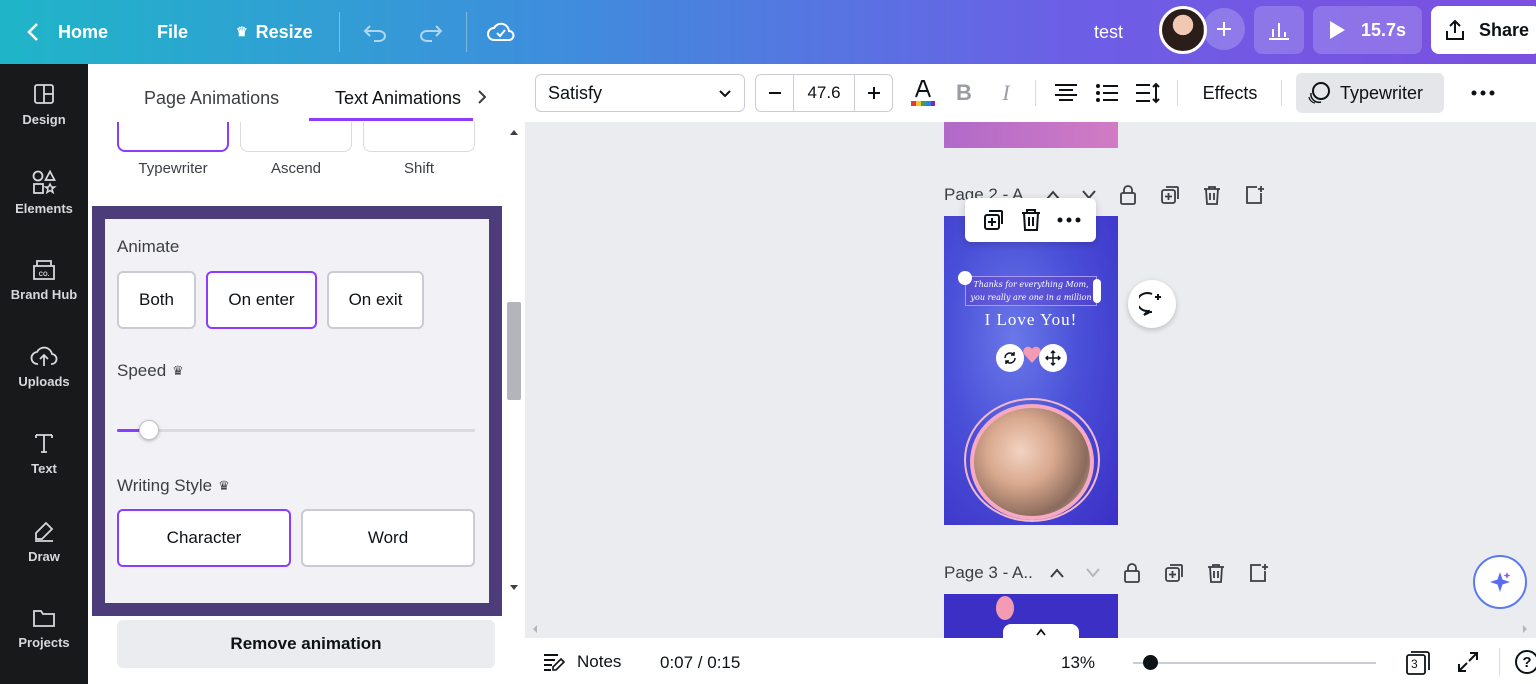 The height and width of the screenshot is (684, 1536). I want to click on text-icon, so click(44, 443).